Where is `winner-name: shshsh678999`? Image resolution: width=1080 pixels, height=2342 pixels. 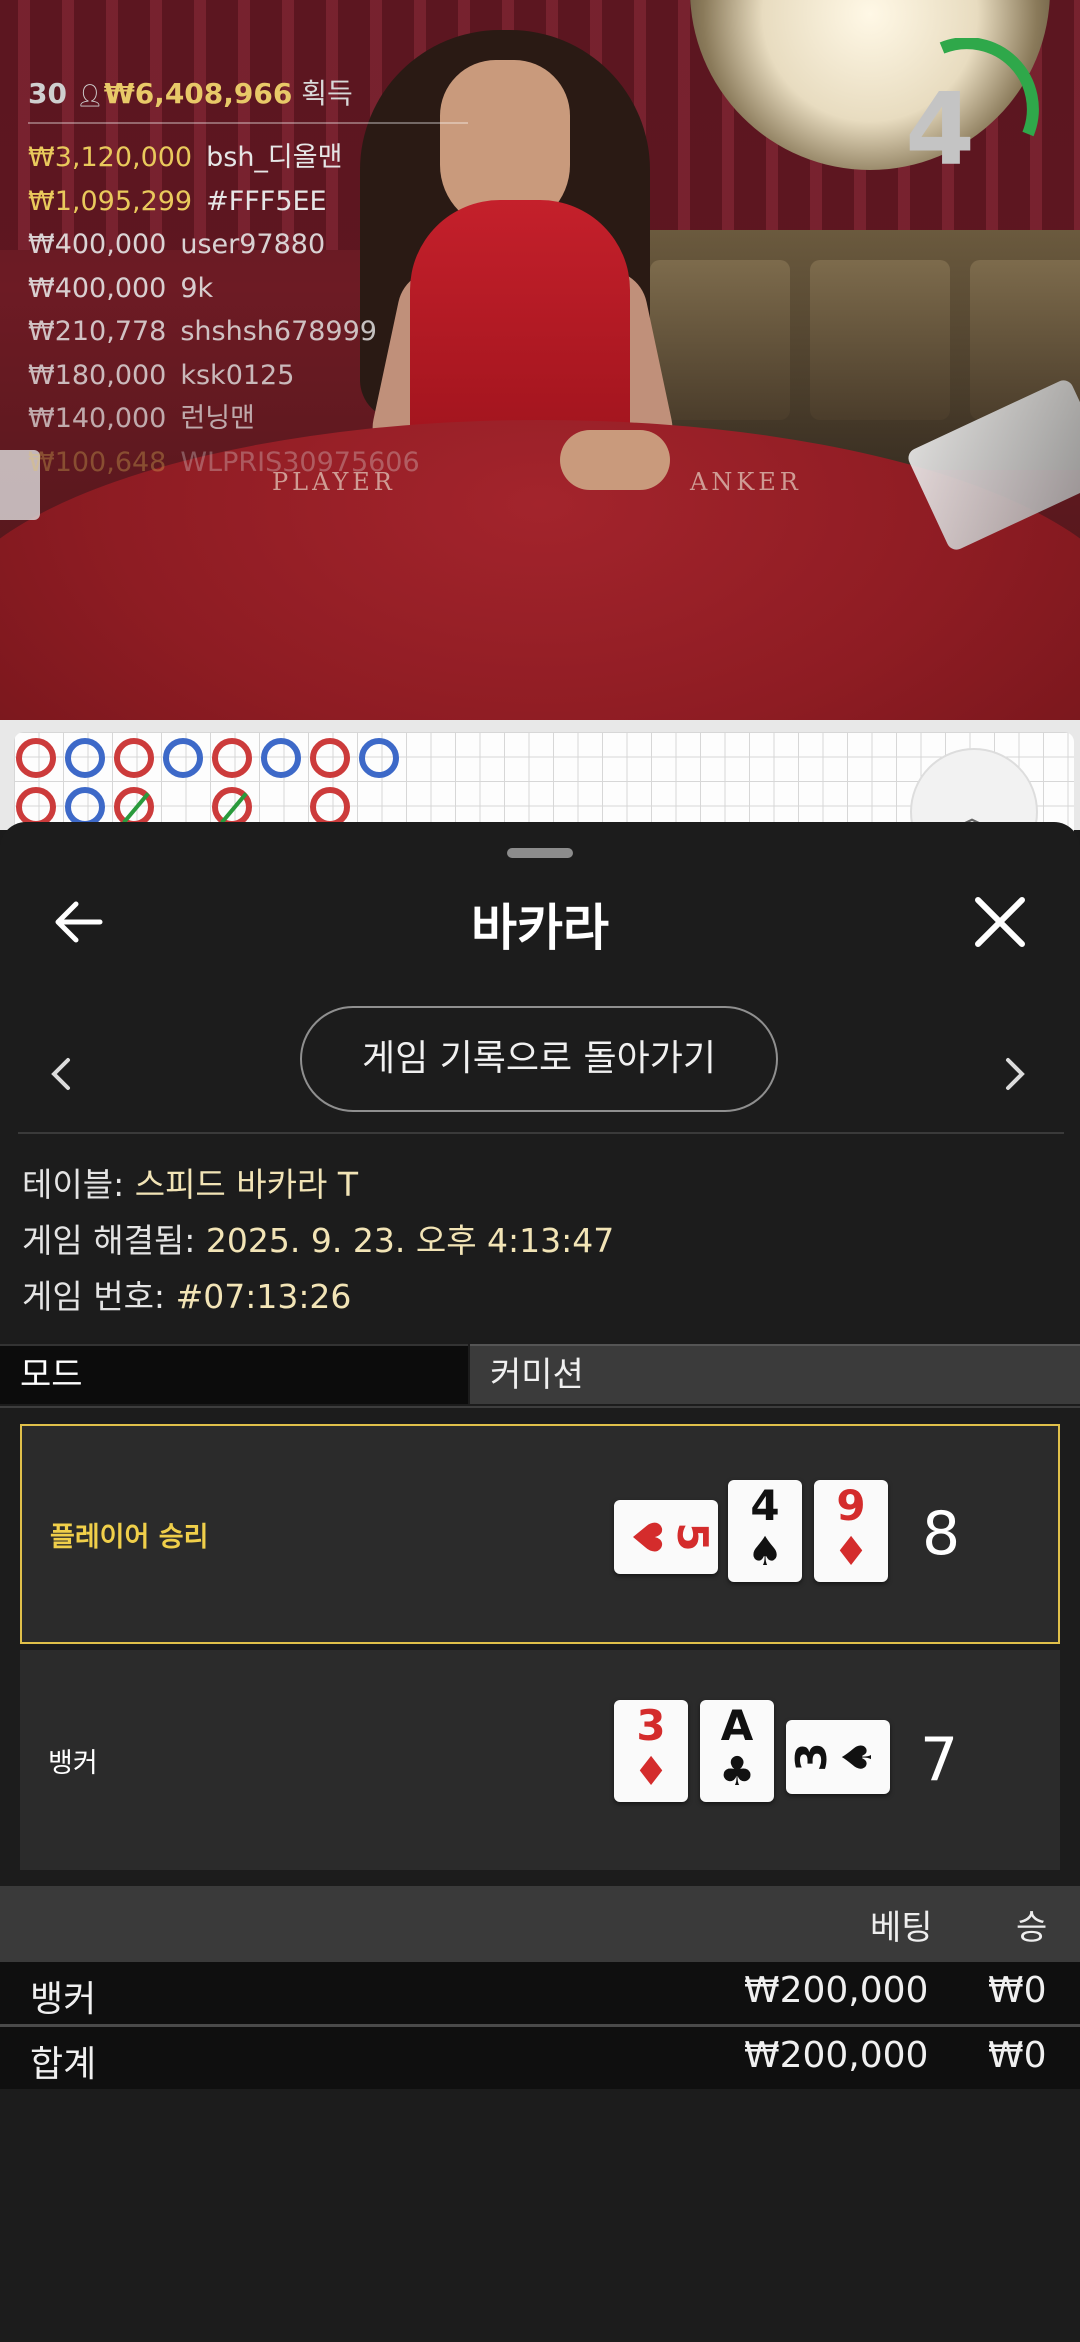 winner-name: shshsh678999 is located at coordinates (278, 331).